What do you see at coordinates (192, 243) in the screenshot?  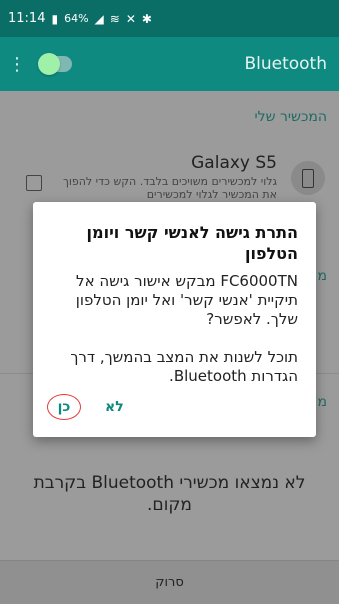 I see `dialog-title: התרת גישה לאנשי קשר ויומן הטלפון` at bounding box center [192, 243].